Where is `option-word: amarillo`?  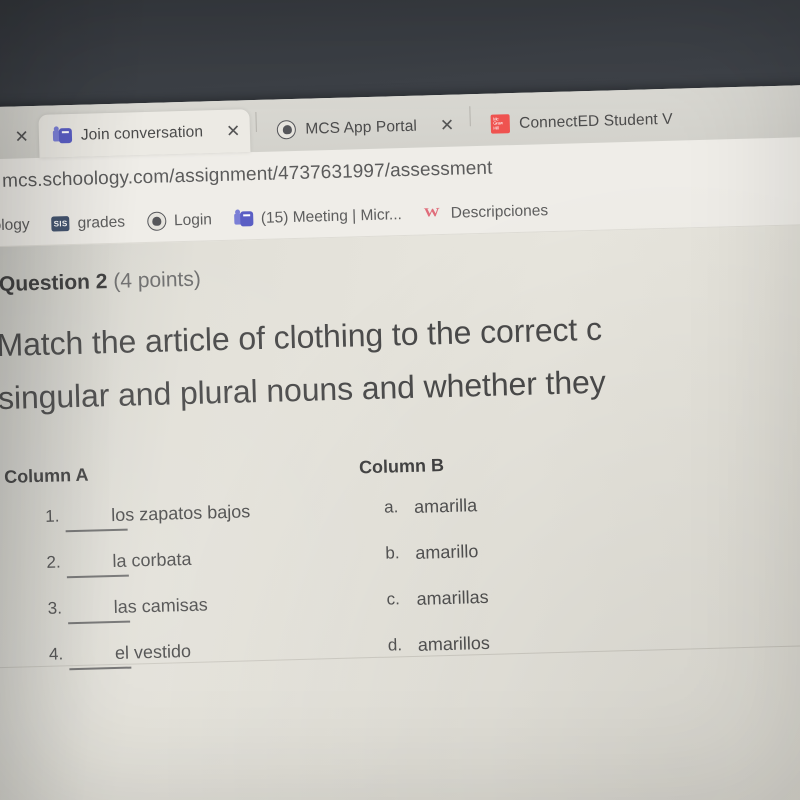 option-word: amarillo is located at coordinates (447, 552).